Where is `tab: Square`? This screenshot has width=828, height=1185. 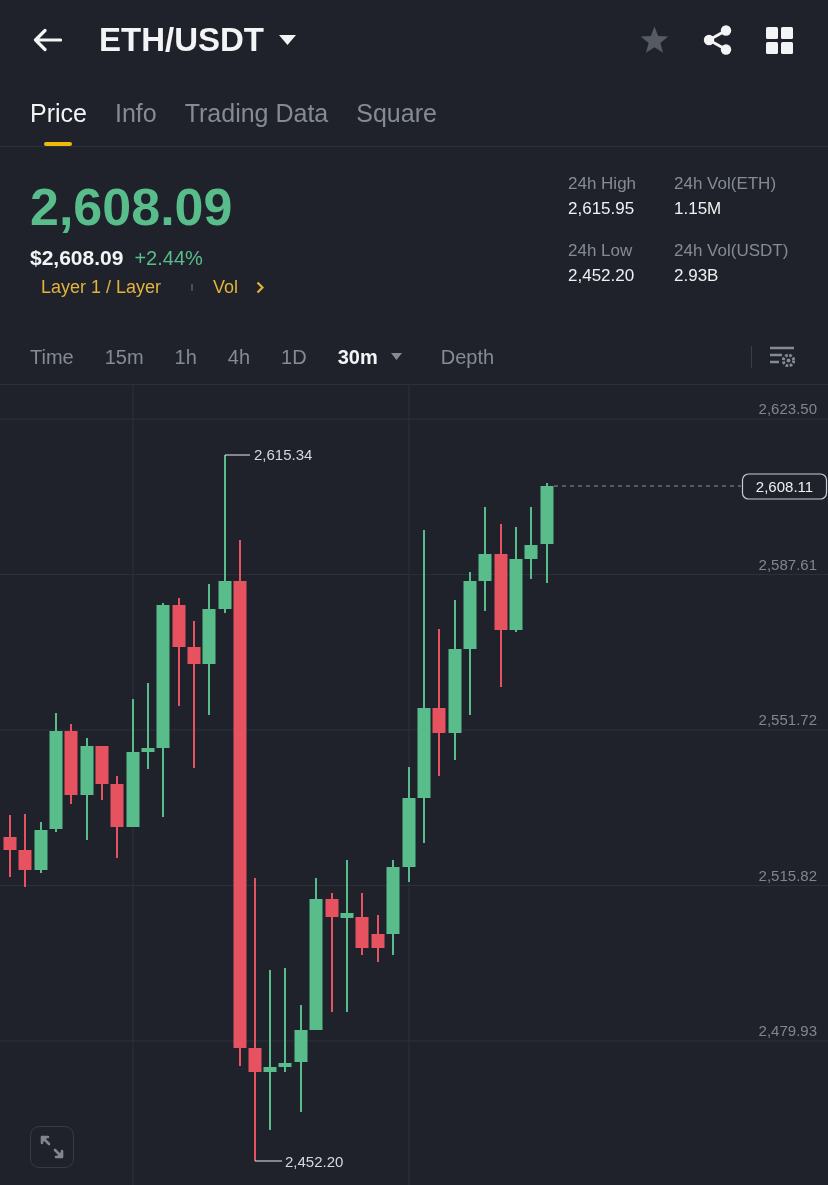
tab: Square is located at coordinates (396, 122).